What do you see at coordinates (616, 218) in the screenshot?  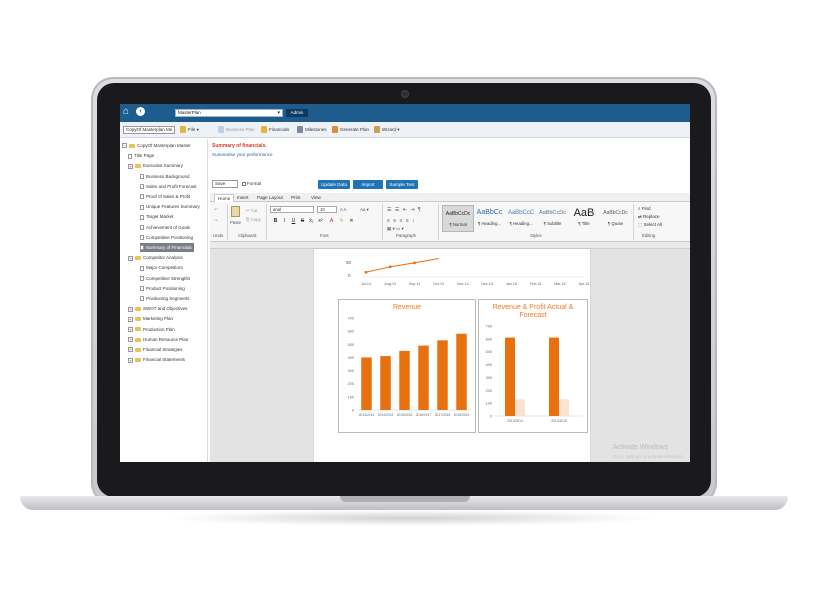 I see `style-option: AaBbCcDc ¶ Quote` at bounding box center [616, 218].